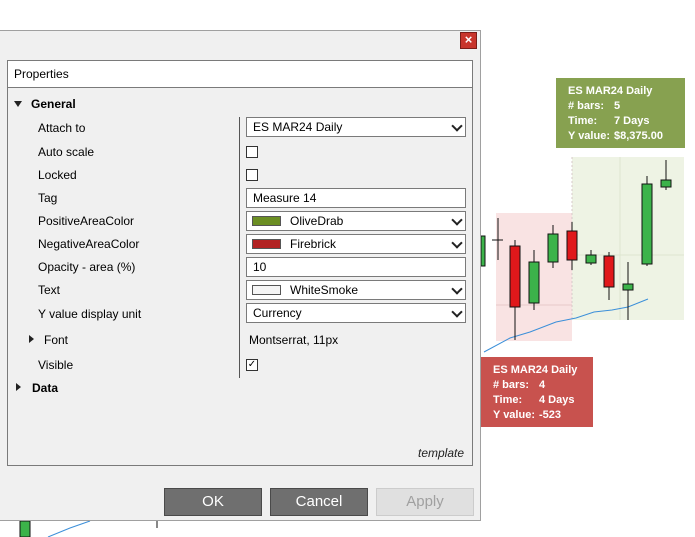  Describe the element at coordinates (89, 244) in the screenshot. I see `property-label-negative-area-color: NegativeAreaColor` at that location.